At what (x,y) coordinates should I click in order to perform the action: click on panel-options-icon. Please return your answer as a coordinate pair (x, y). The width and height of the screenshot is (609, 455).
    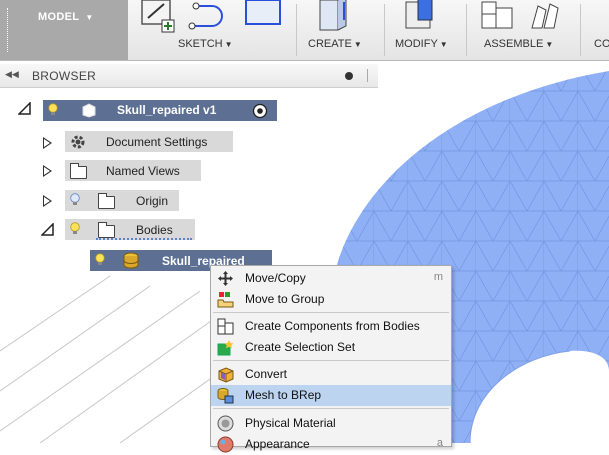
    Looking at the image, I should click on (349, 76).